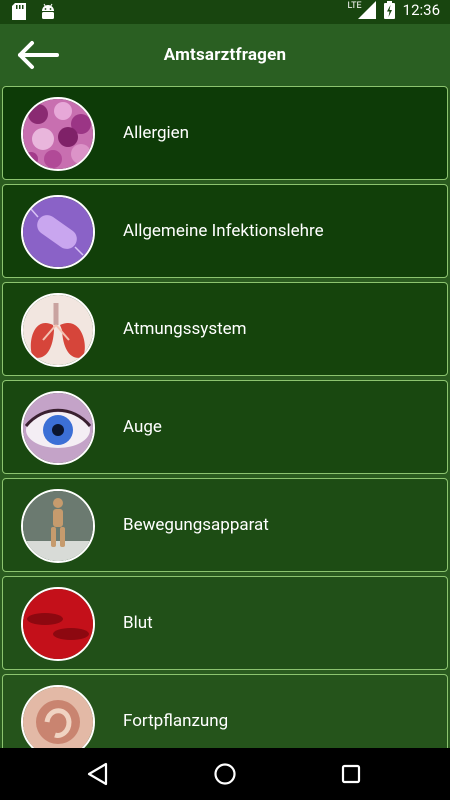  What do you see at coordinates (389, 10) in the screenshot?
I see `battery-icon` at bounding box center [389, 10].